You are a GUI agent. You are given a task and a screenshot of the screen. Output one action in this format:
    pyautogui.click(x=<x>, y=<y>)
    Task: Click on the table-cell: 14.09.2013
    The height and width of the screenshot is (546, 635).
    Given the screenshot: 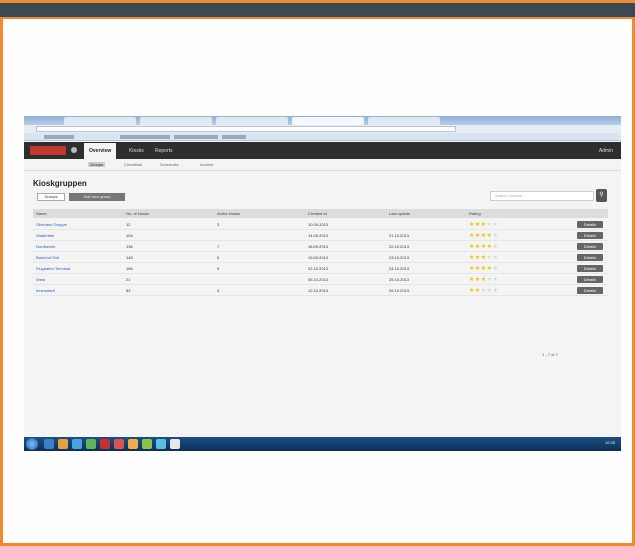 What is the action you would take?
    pyautogui.click(x=318, y=235)
    